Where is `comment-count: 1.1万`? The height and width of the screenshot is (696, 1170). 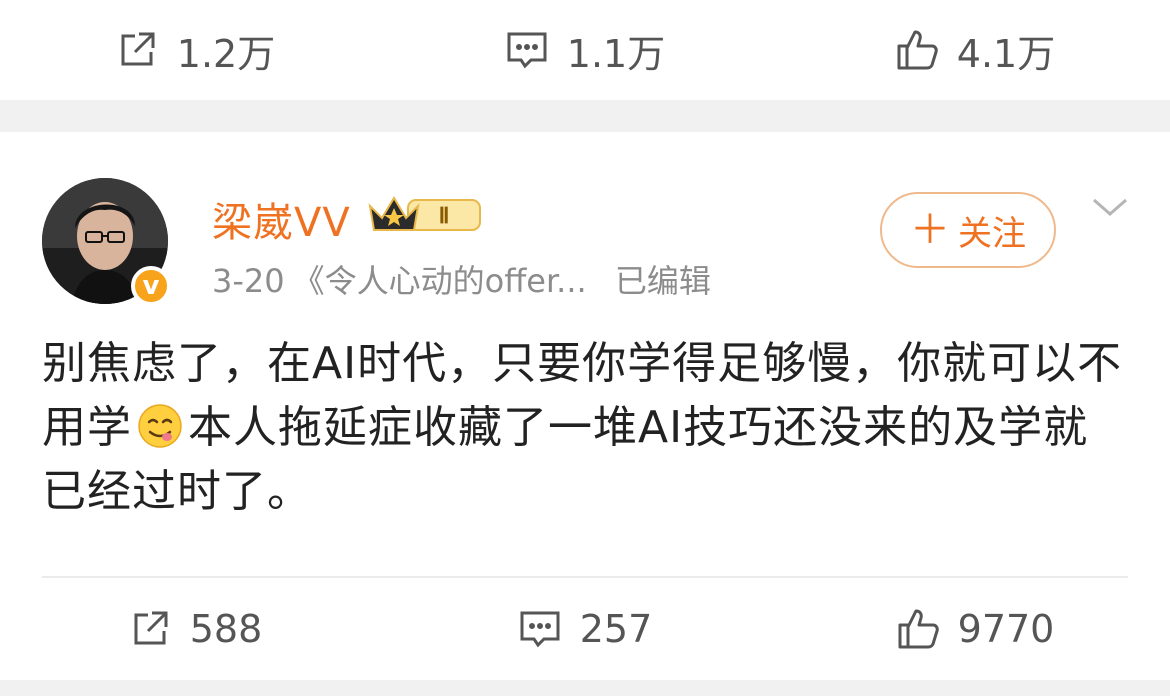
comment-count: 1.1万 is located at coordinates (616, 53).